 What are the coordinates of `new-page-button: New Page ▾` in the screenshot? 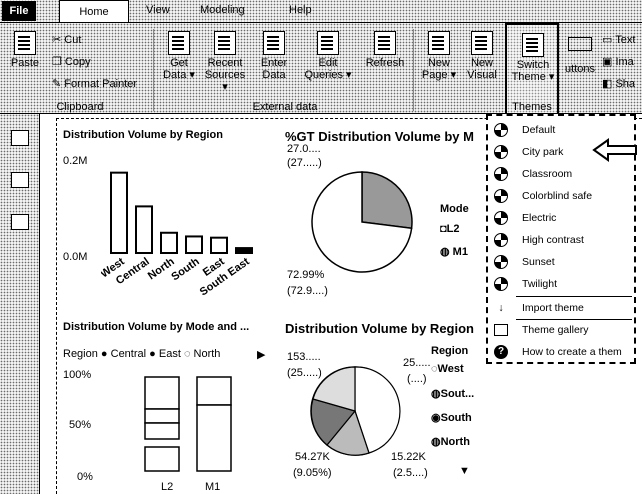 It's located at (439, 56).